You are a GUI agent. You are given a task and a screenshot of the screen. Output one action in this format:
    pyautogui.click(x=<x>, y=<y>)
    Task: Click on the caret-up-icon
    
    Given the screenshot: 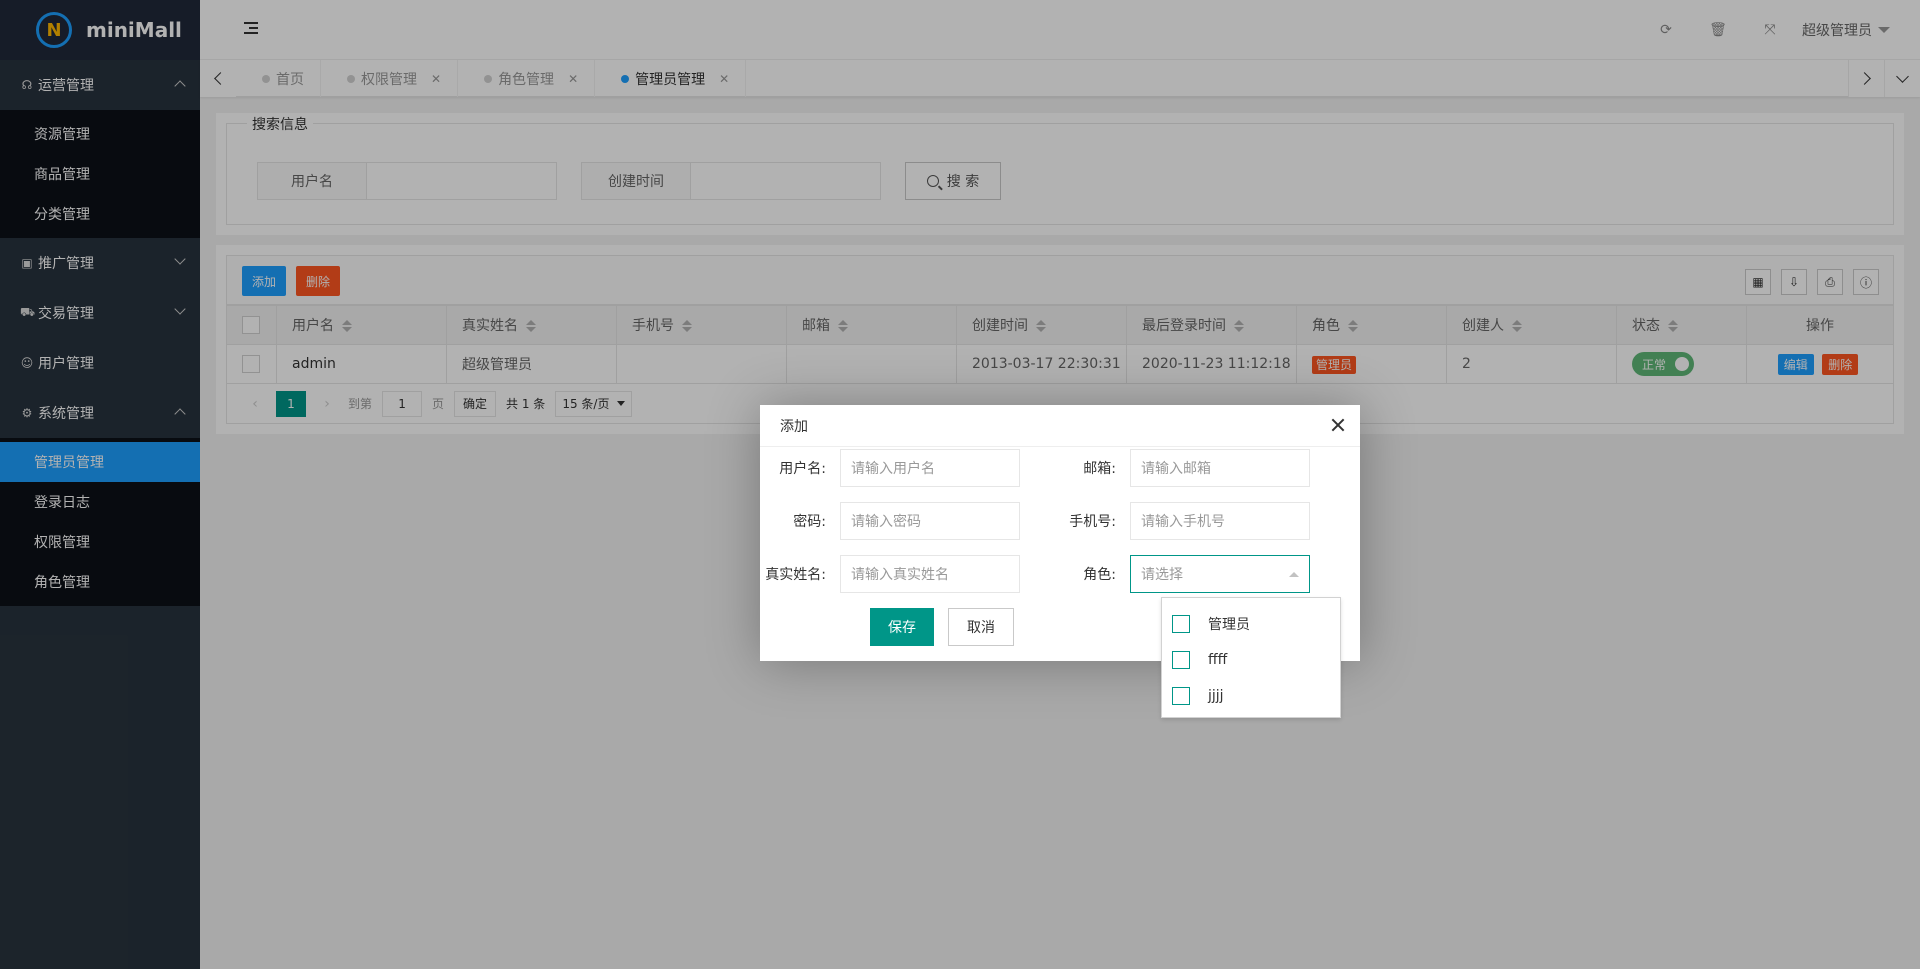 What is the action you would take?
    pyautogui.click(x=1294, y=574)
    